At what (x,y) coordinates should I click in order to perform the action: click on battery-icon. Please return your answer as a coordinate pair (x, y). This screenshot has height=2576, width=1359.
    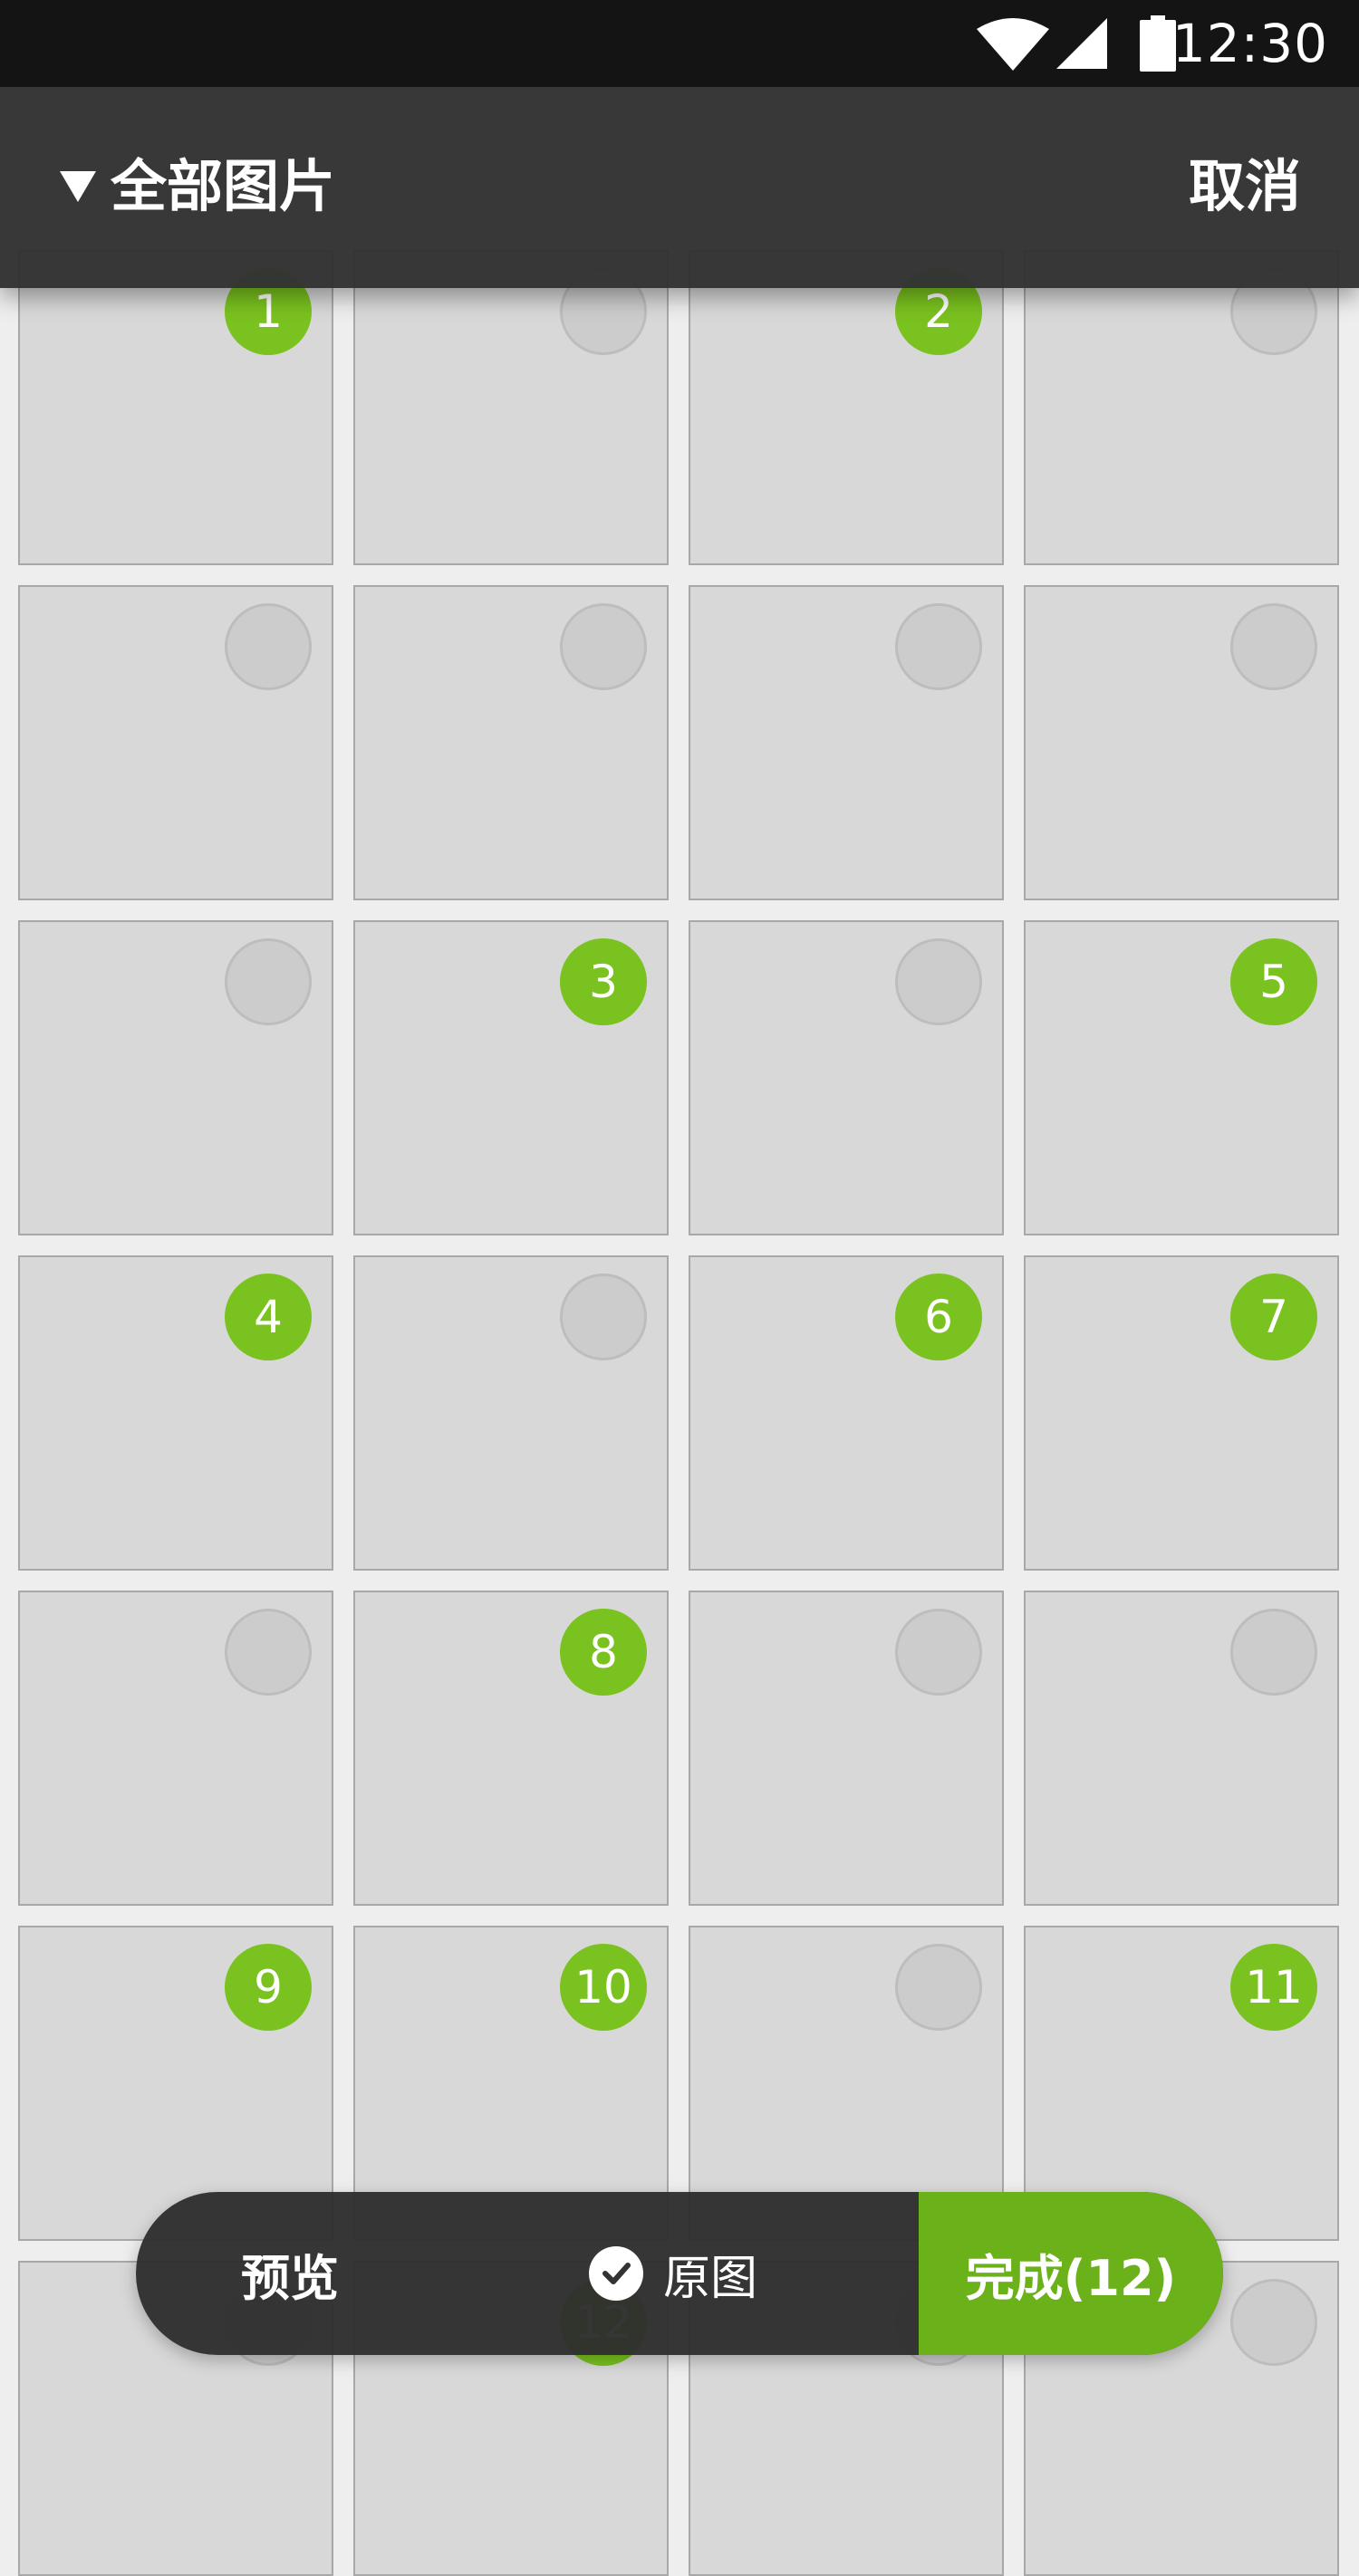
    Looking at the image, I should click on (1158, 43).